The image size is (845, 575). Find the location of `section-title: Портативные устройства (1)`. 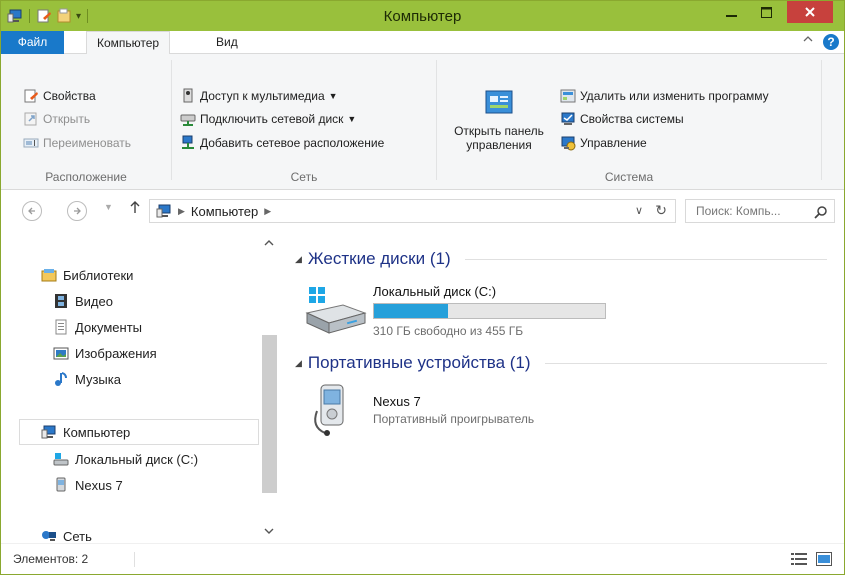

section-title: Портативные устройства (1) is located at coordinates (419, 362).